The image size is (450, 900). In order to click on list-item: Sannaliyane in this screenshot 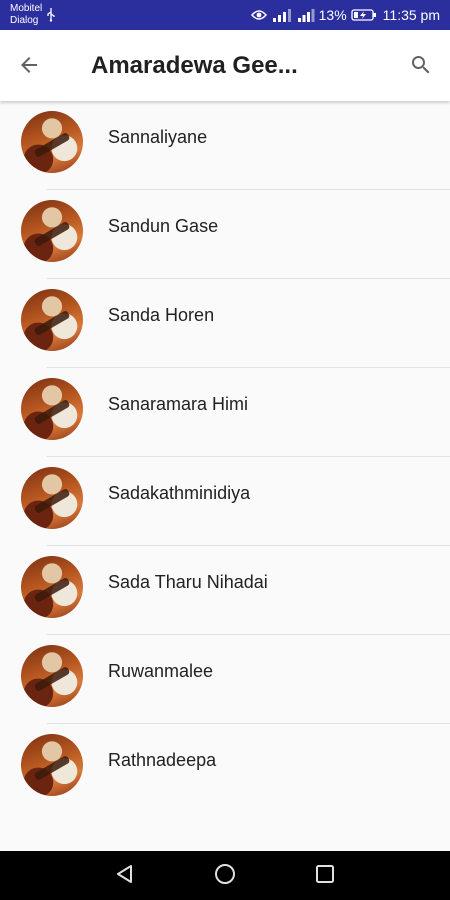, I will do `click(225, 145)`.